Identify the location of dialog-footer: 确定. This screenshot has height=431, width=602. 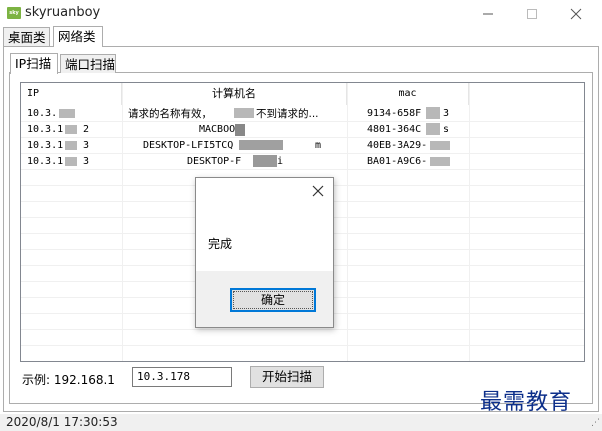
(264, 299).